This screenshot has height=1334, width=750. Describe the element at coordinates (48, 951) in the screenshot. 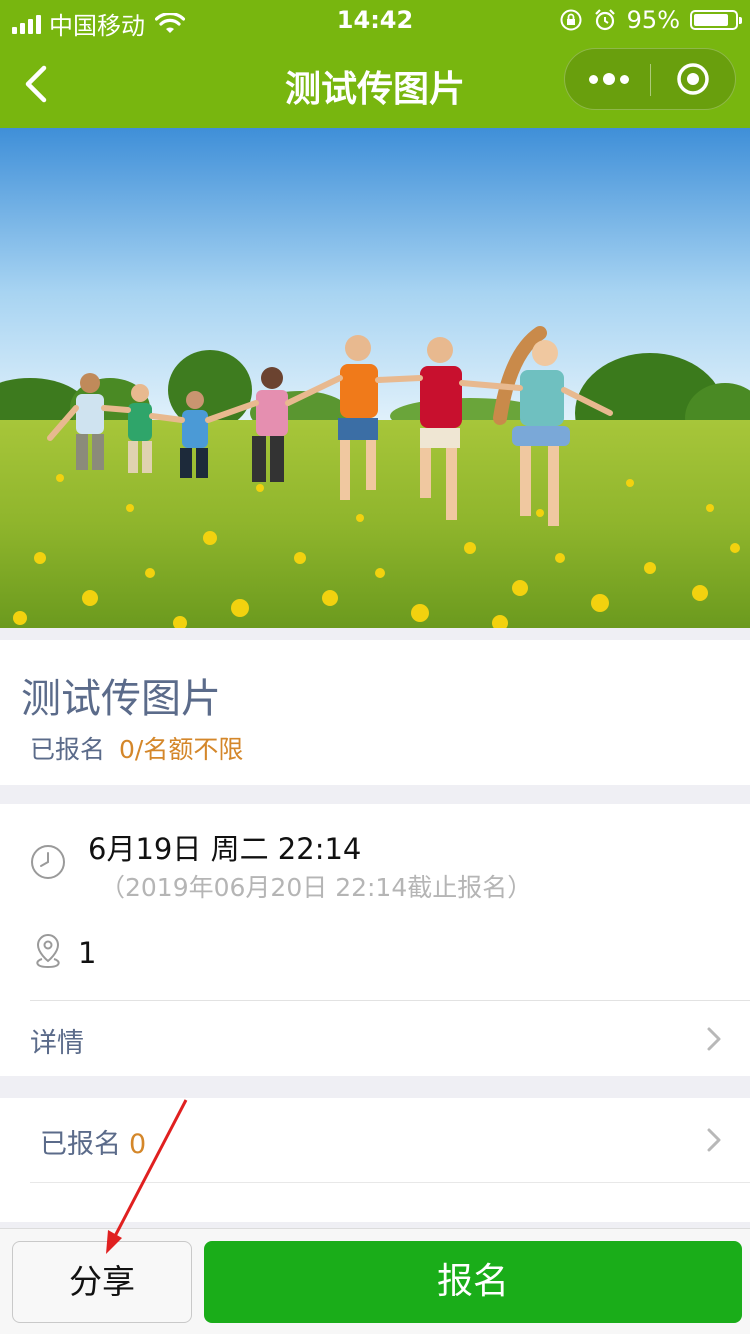

I see `location-pin-icon` at that location.